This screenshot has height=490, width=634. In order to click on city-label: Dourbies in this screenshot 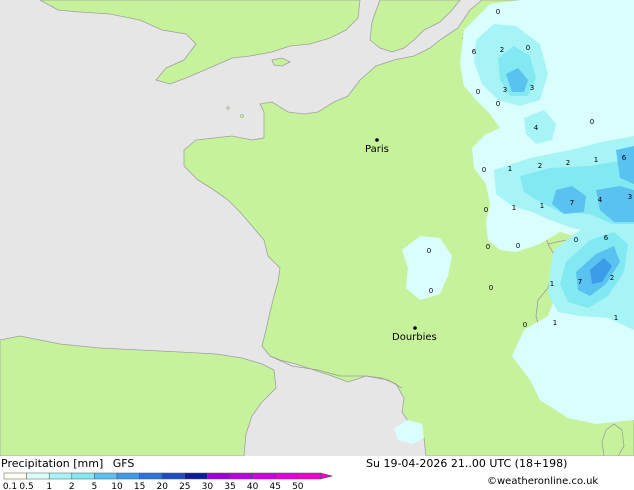, I will do `click(414, 337)`.